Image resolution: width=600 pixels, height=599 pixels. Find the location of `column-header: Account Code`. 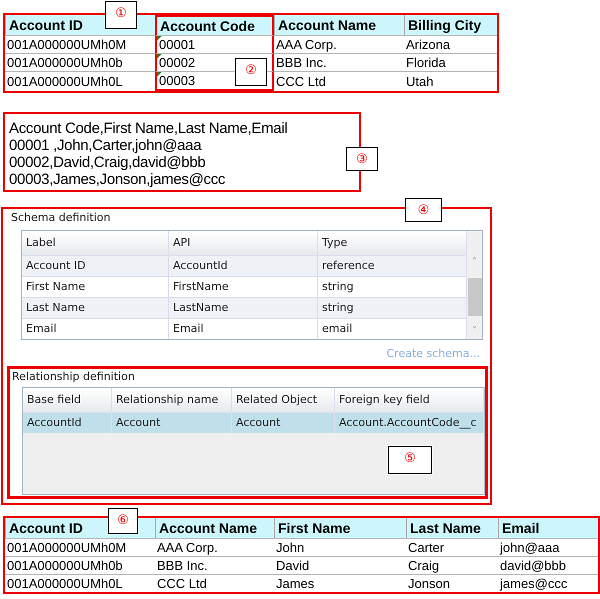

column-header: Account Code is located at coordinates (214, 25).